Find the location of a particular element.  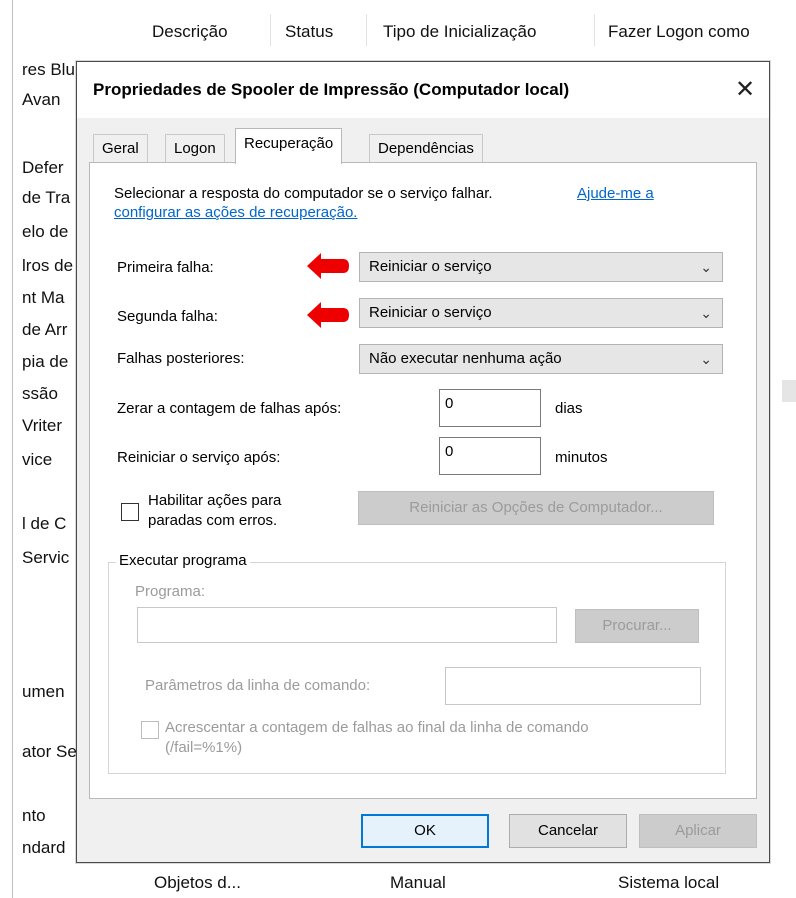

second-failure-value: Reiniciar o serviço is located at coordinates (430, 312).